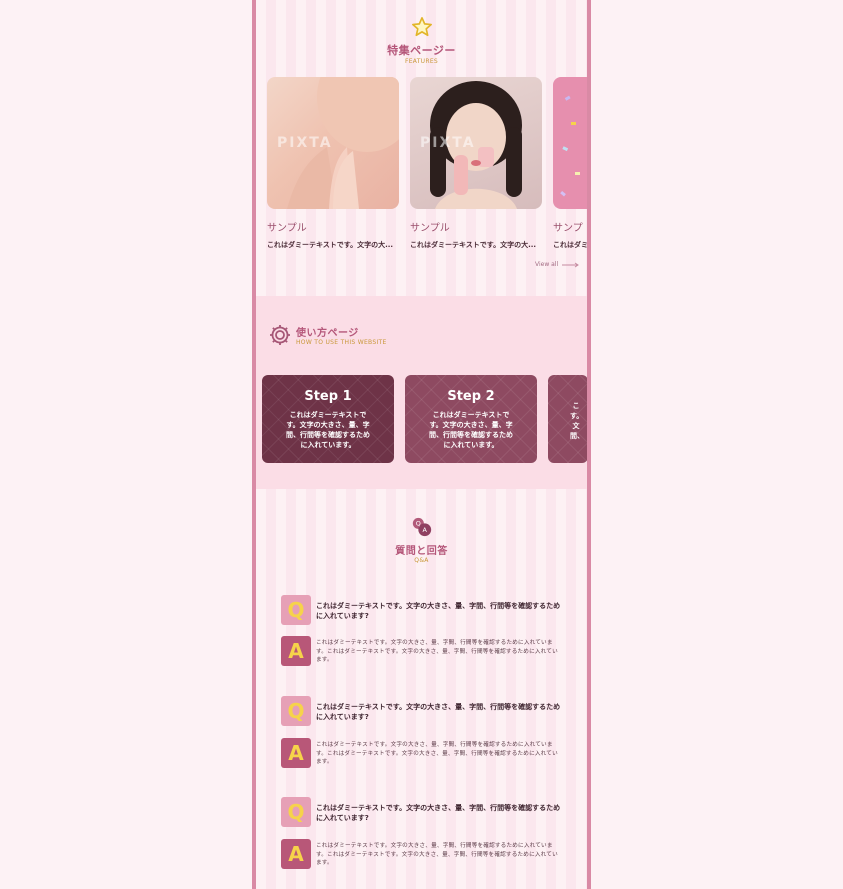  What do you see at coordinates (417, 524) in the screenshot?
I see `svg-text: Q` at bounding box center [417, 524].